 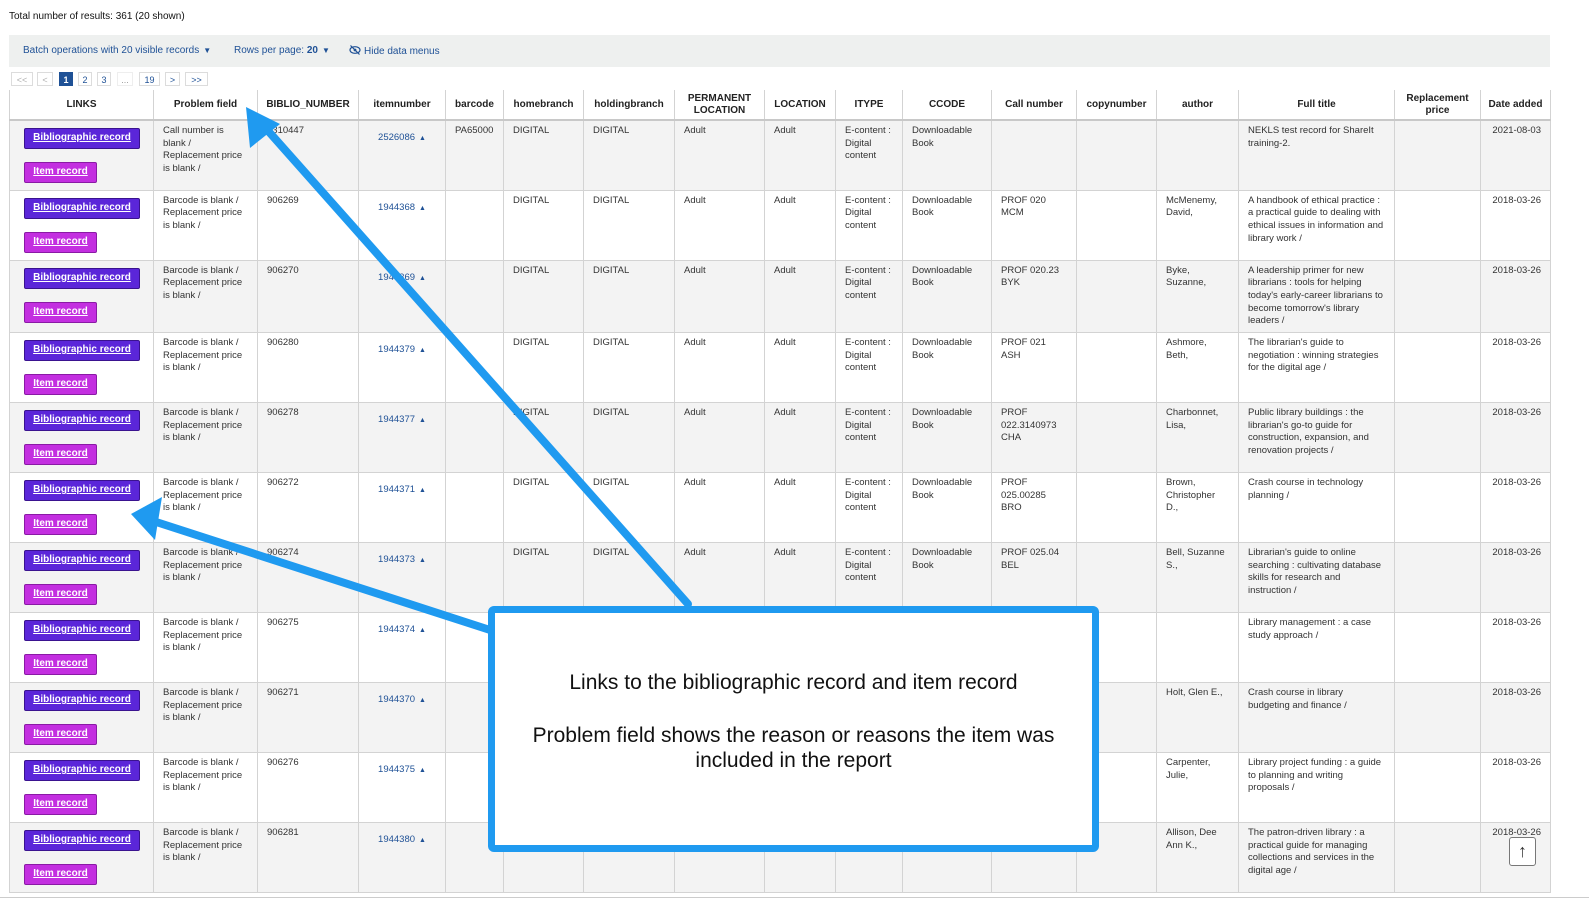 I want to click on rows-per-page-menu: Rows per page: 20 ▼, so click(x=282, y=50).